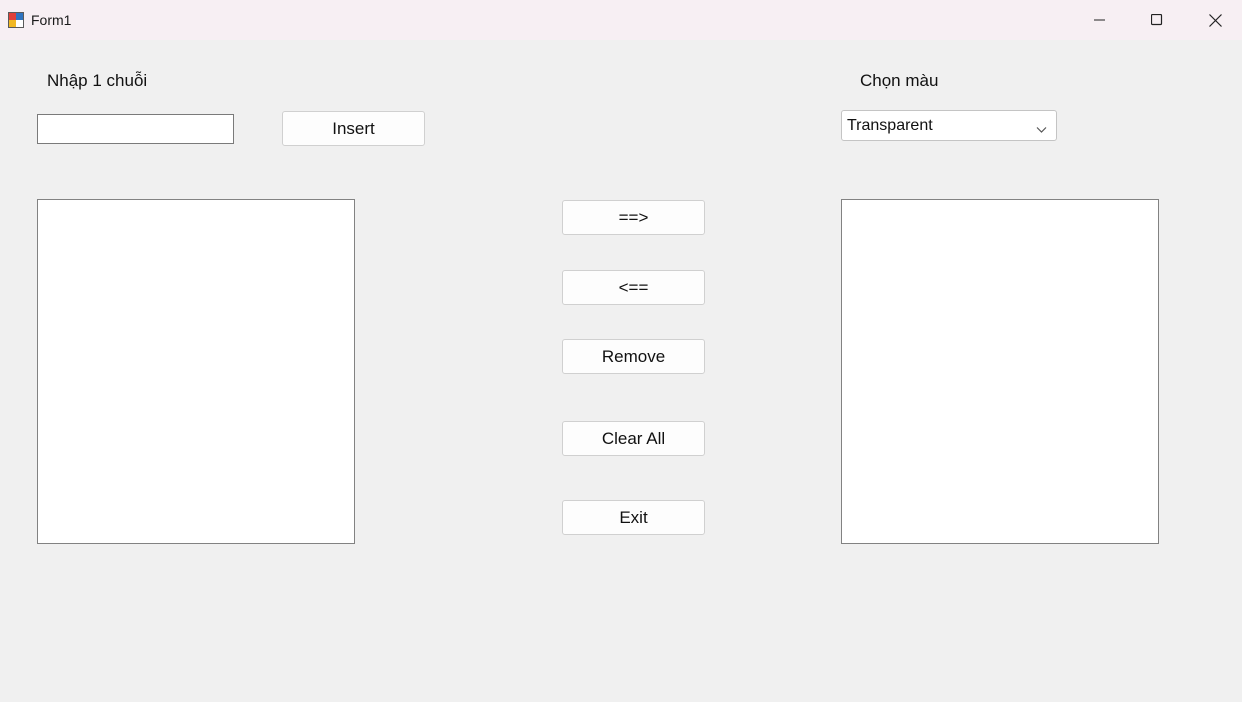  I want to click on maximize-icon, so click(1157, 20).